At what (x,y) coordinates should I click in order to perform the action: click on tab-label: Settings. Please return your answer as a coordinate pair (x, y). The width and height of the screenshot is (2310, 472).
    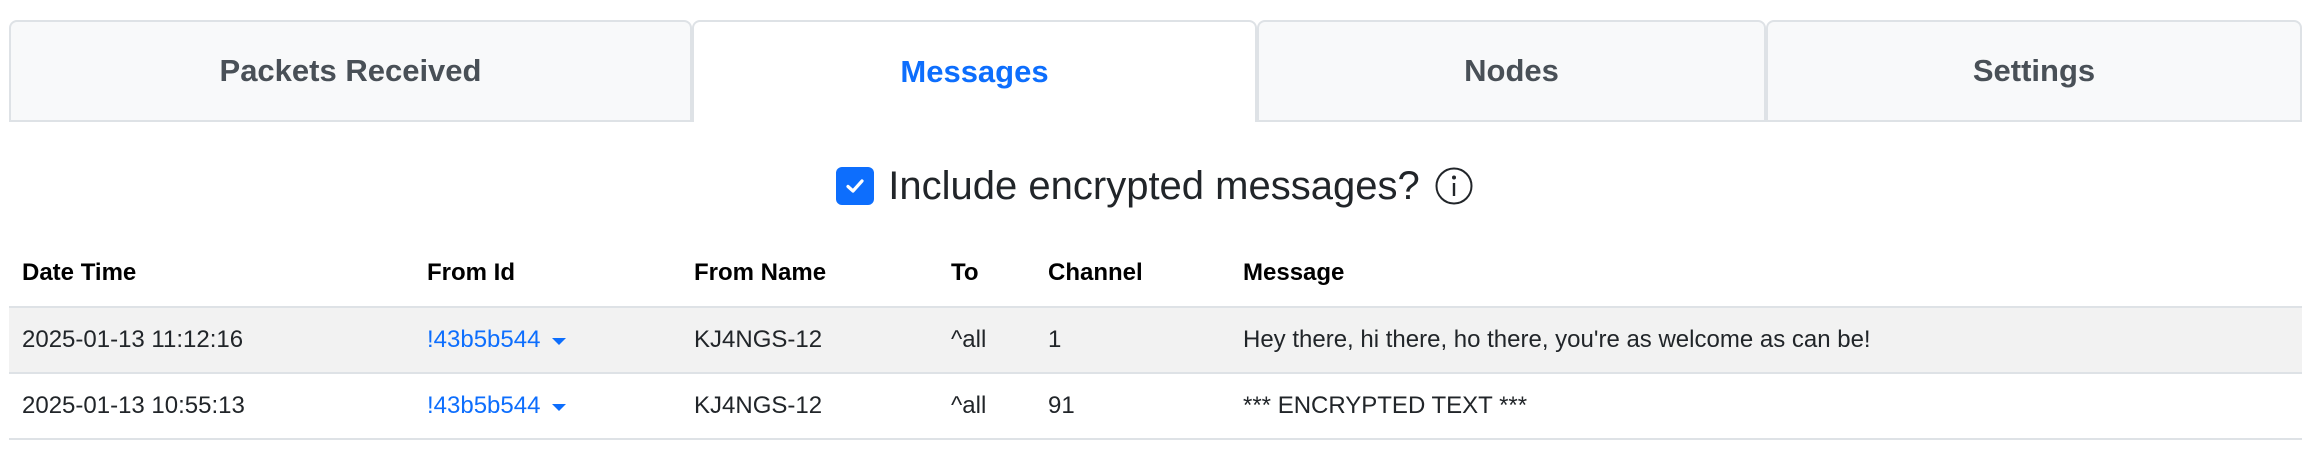
    Looking at the image, I should click on (2034, 70).